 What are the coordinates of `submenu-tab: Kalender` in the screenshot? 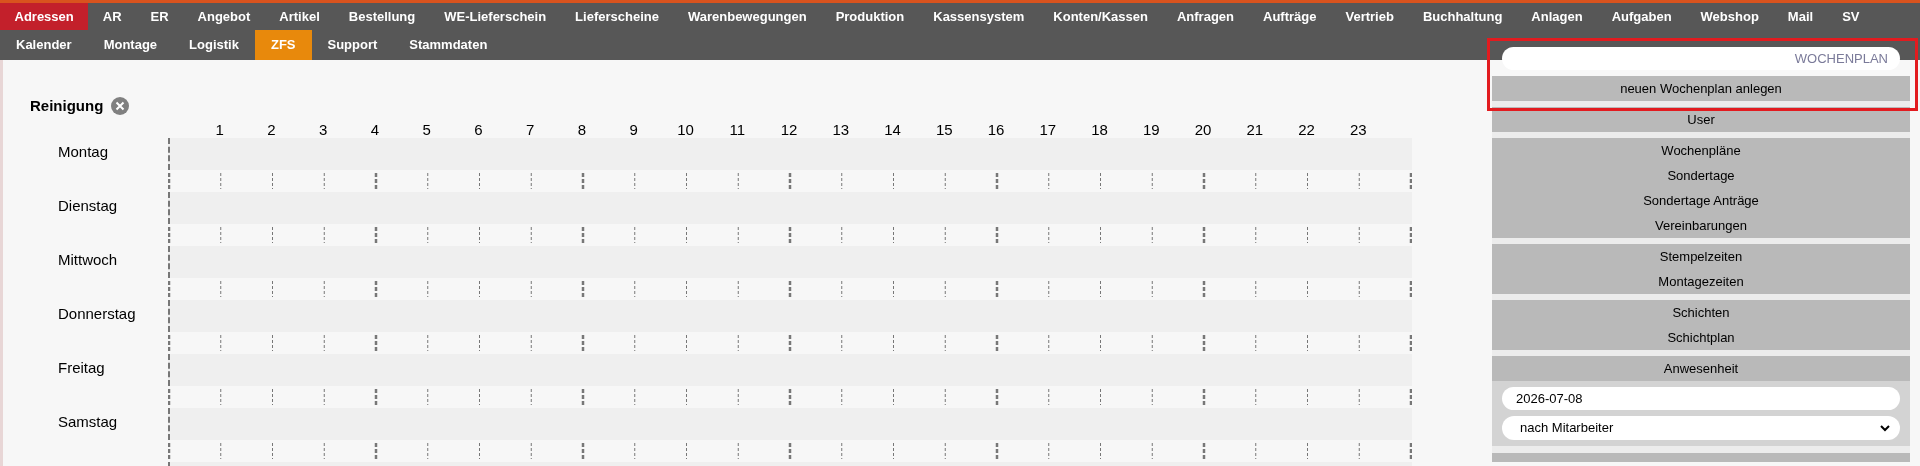 It's located at (44, 45).